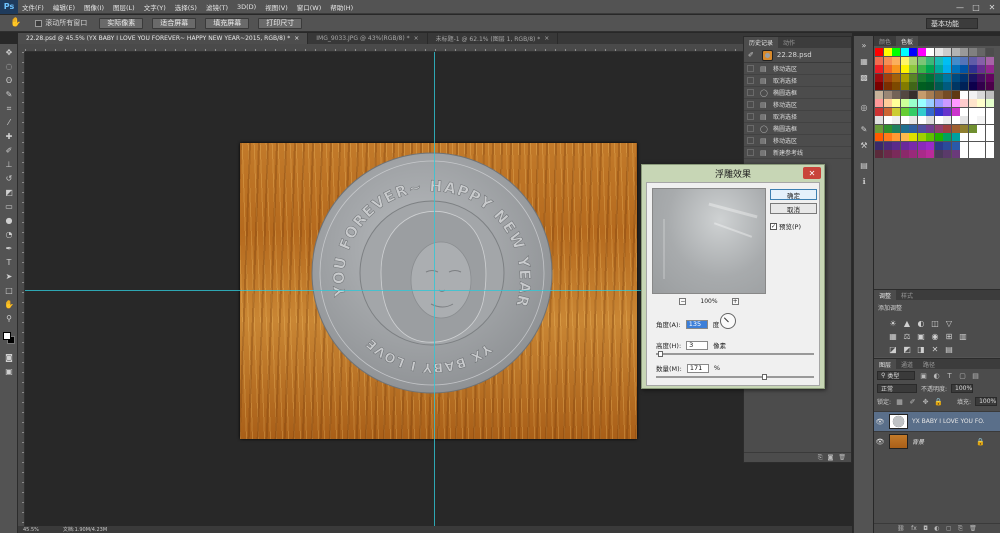  Describe the element at coordinates (925, 401) in the screenshot. I see `lock-position-icon: ✥` at that location.